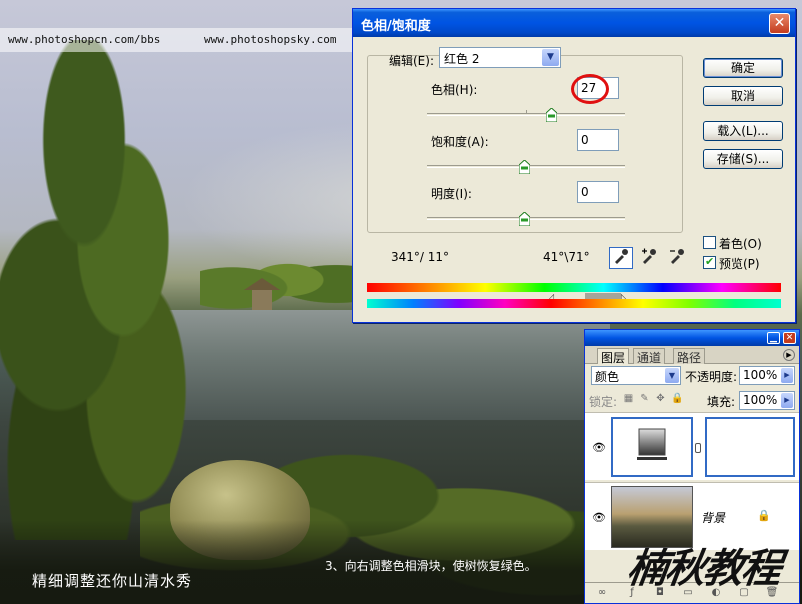 This screenshot has height=604, width=802. Describe the element at coordinates (460, 142) in the screenshot. I see `saturation-label: 饱和度(A):` at that location.